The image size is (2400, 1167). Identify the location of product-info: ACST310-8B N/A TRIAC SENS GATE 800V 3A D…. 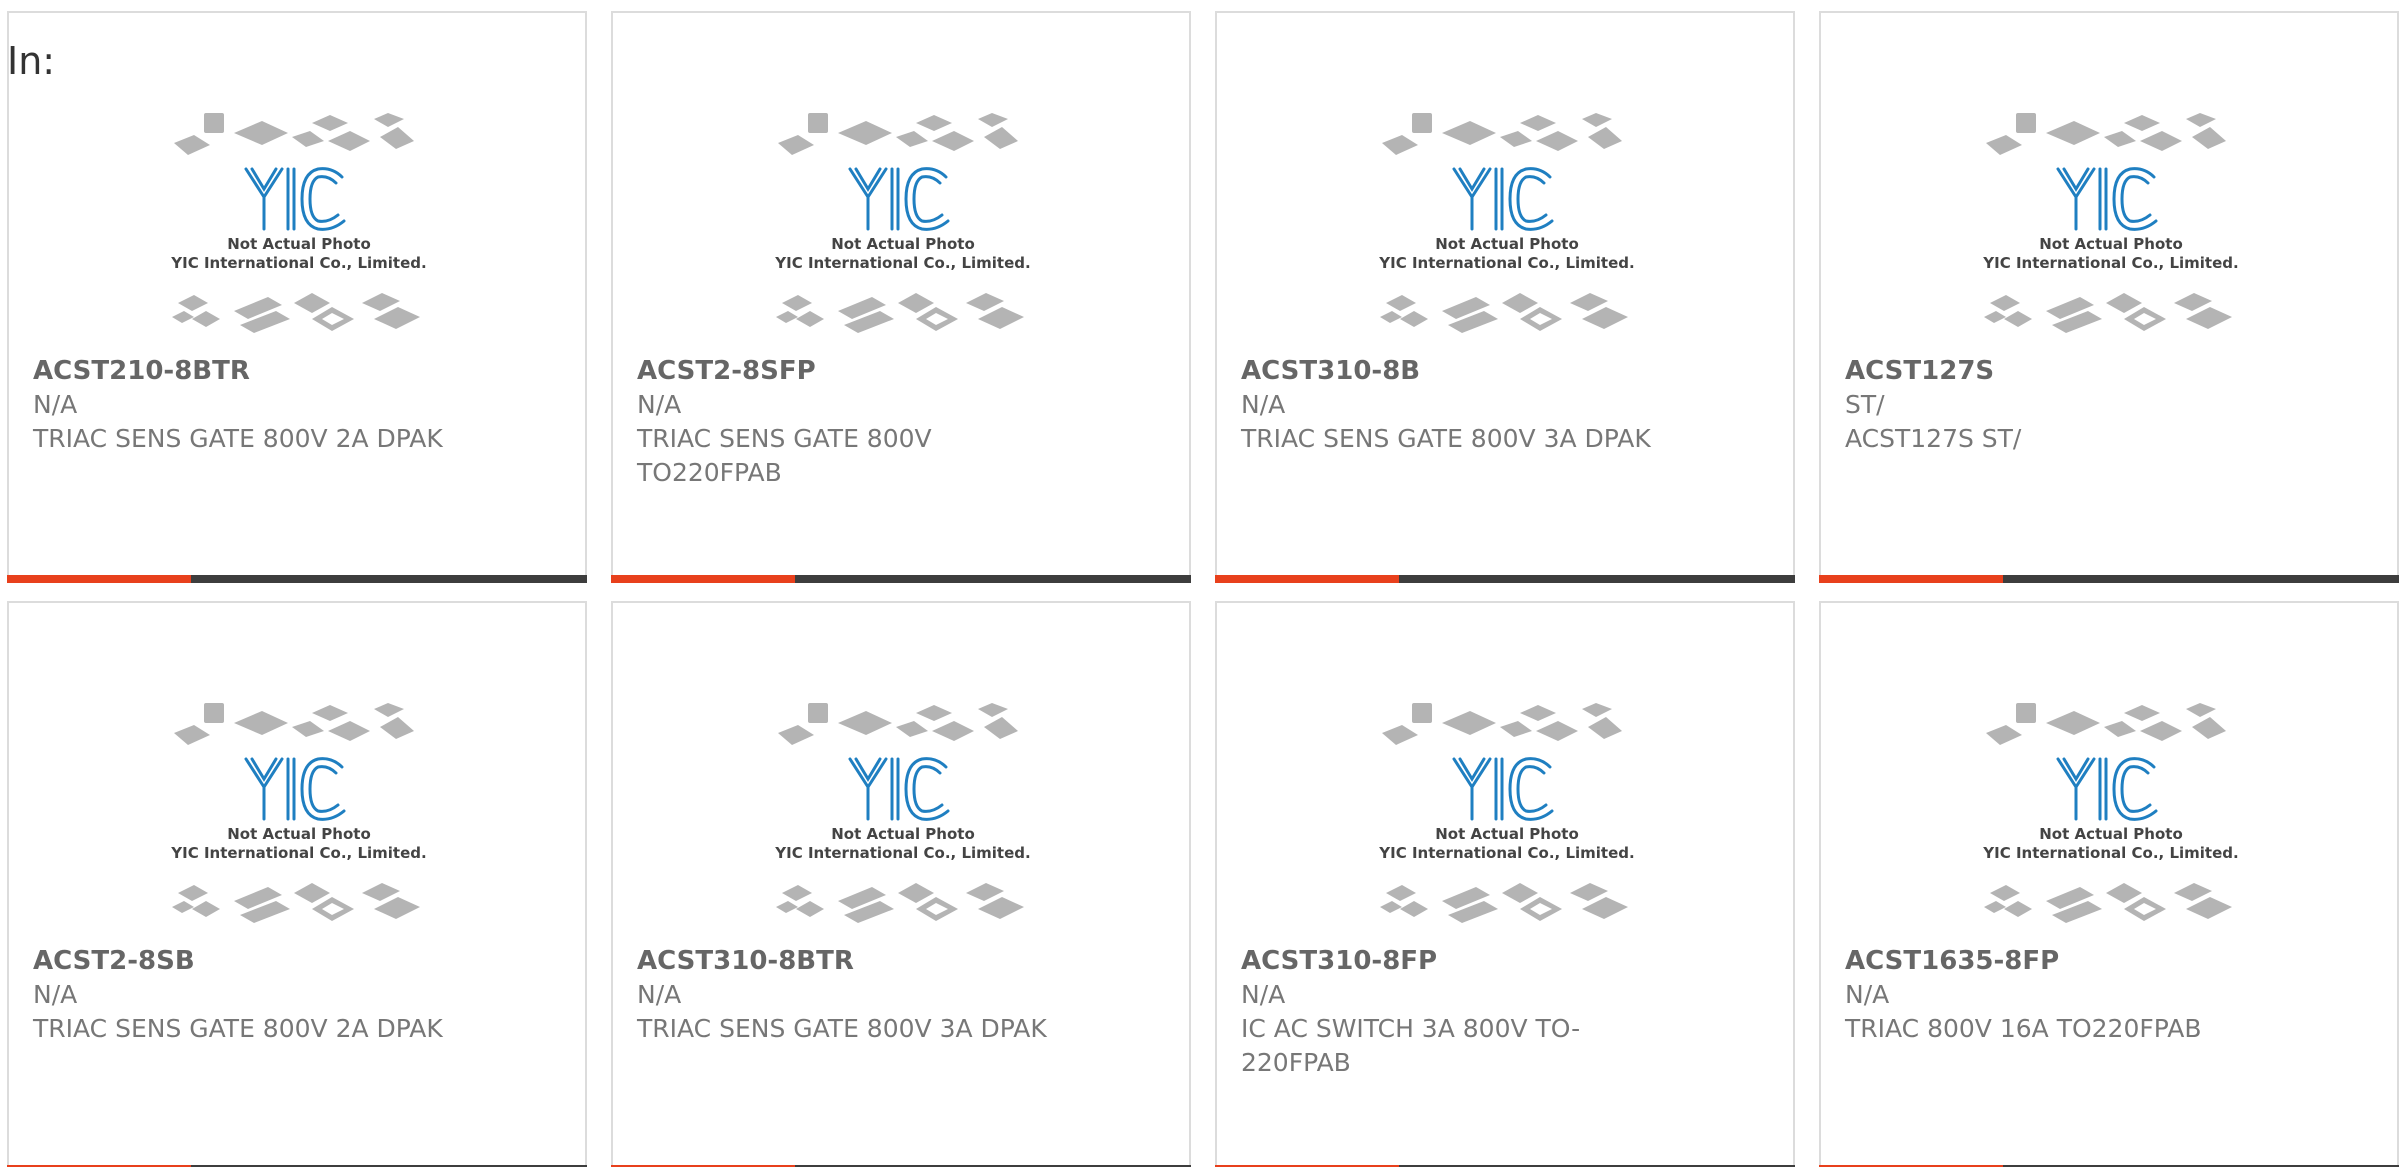
(1501, 405).